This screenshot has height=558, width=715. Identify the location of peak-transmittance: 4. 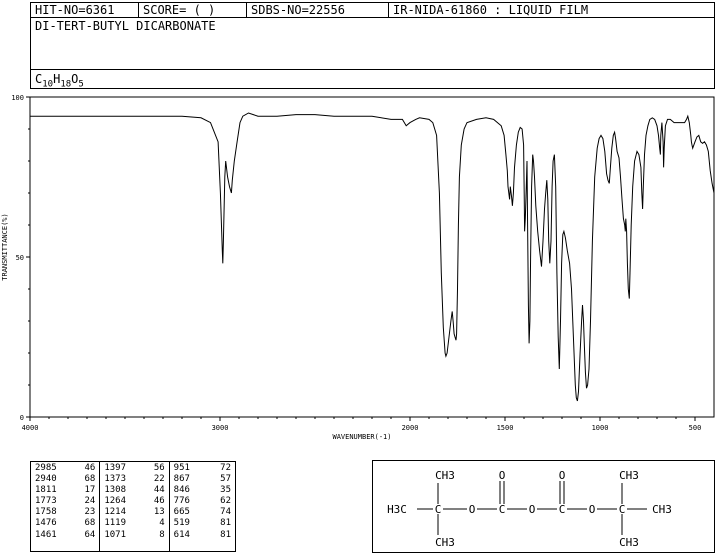
(162, 523).